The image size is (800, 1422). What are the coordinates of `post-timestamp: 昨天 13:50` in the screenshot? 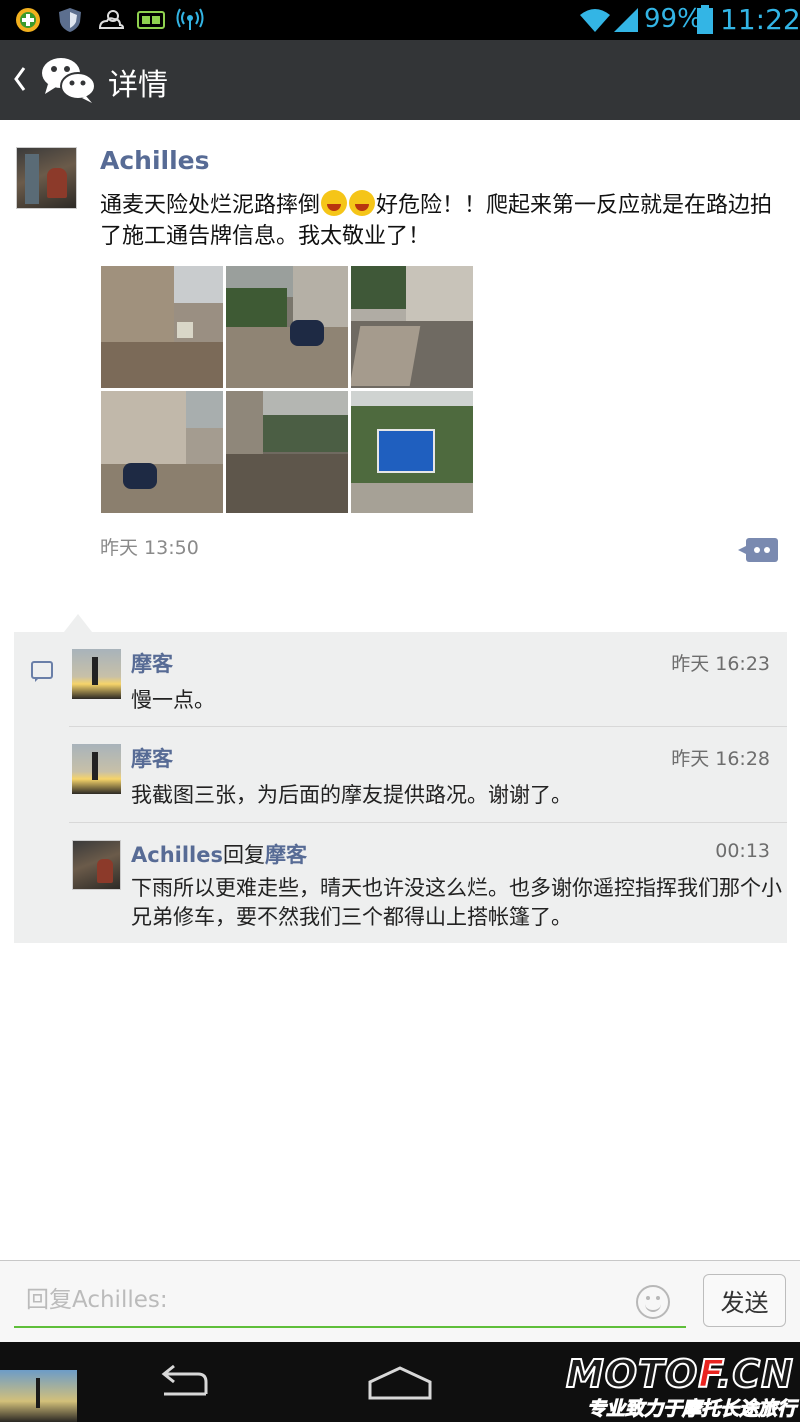 It's located at (149, 548).